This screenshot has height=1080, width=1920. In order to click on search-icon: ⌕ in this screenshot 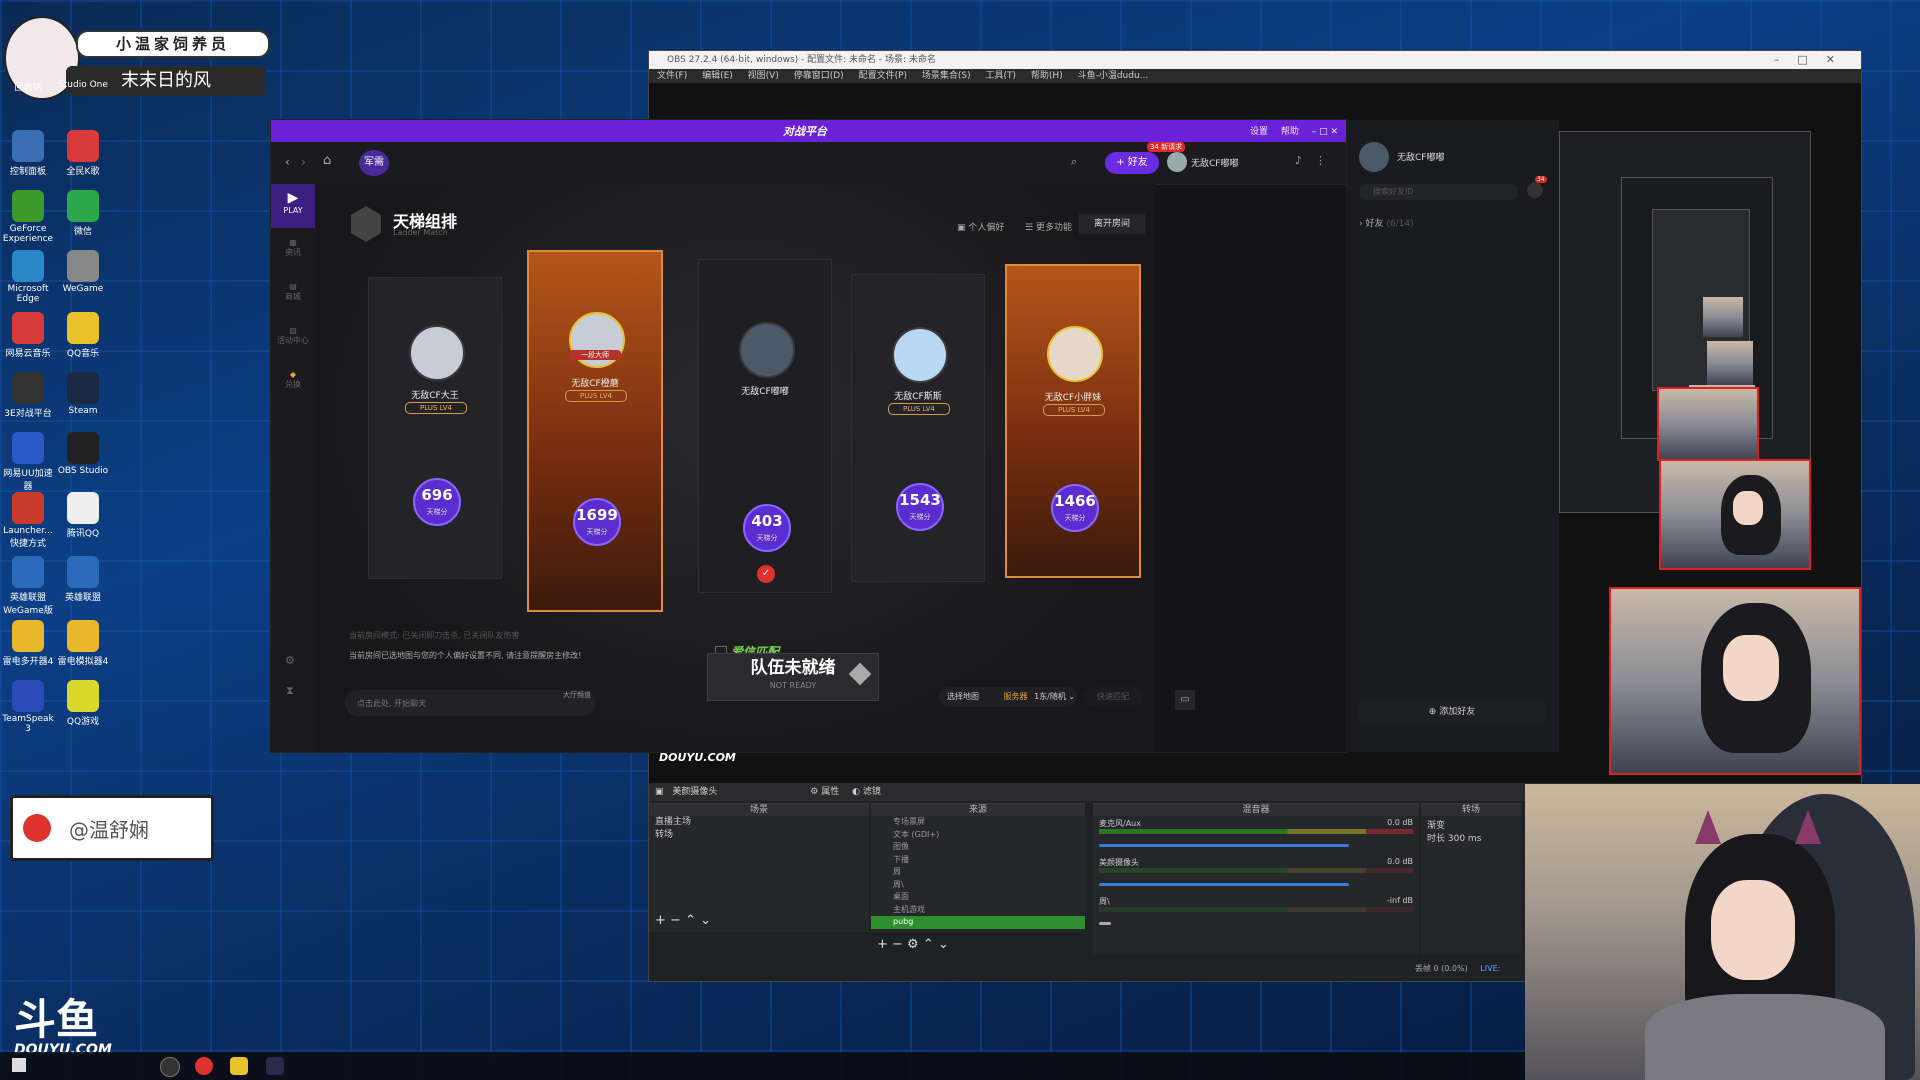, I will do `click(1074, 162)`.